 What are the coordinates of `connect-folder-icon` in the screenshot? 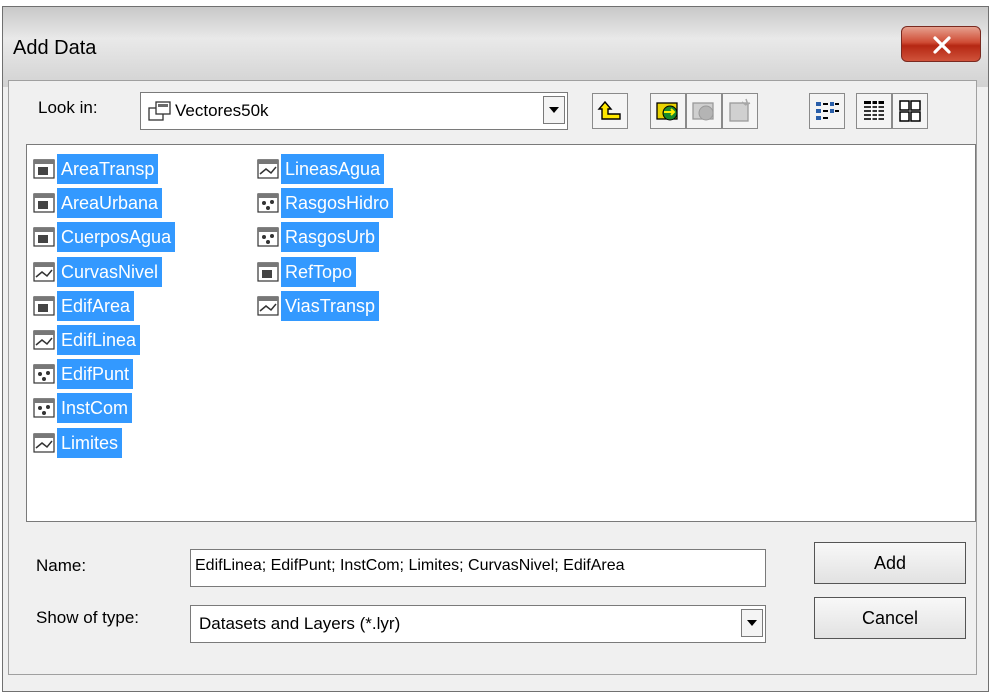 It's located at (667, 111).